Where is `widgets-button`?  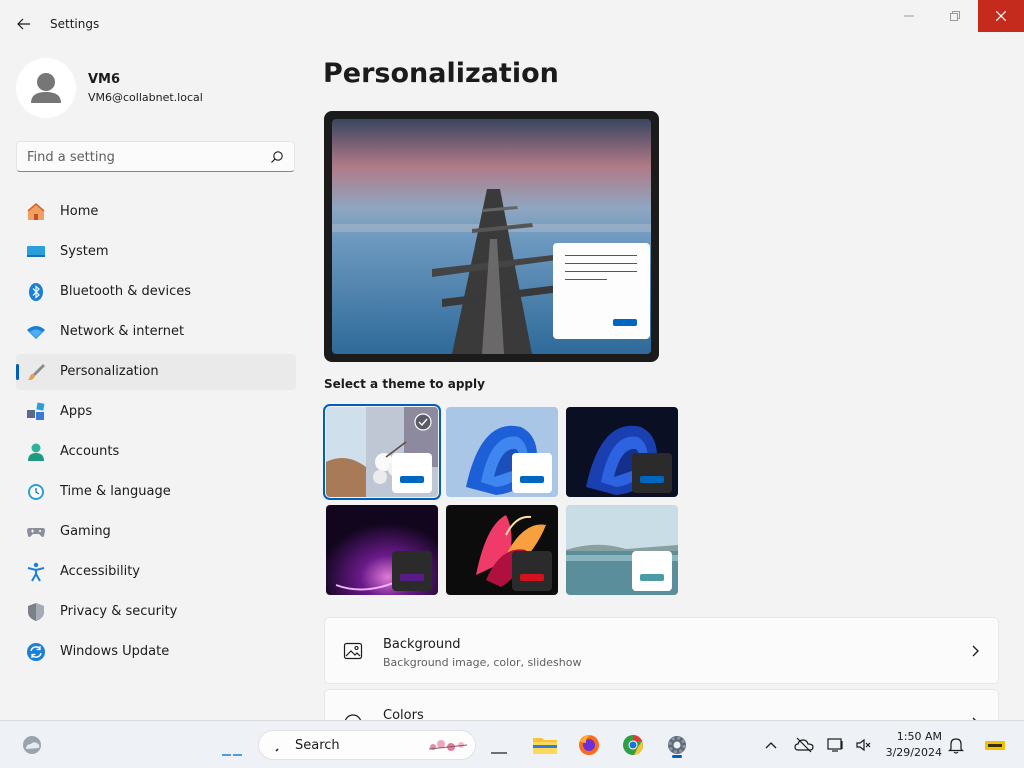 widgets-button is located at coordinates (32, 745).